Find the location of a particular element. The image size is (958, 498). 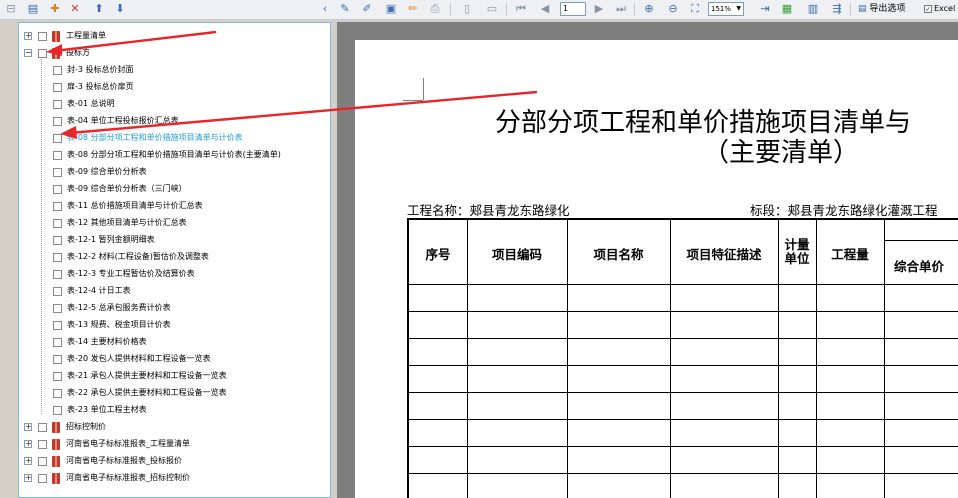

tree-item: 扉-3 投标总价扉页 is located at coordinates (174, 87).